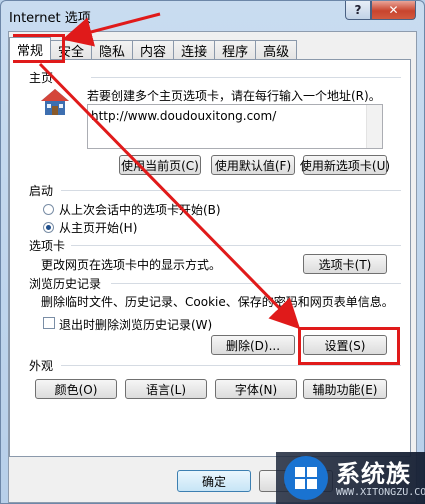 The image size is (425, 504). I want to click on homepage-divider, so click(246, 77).